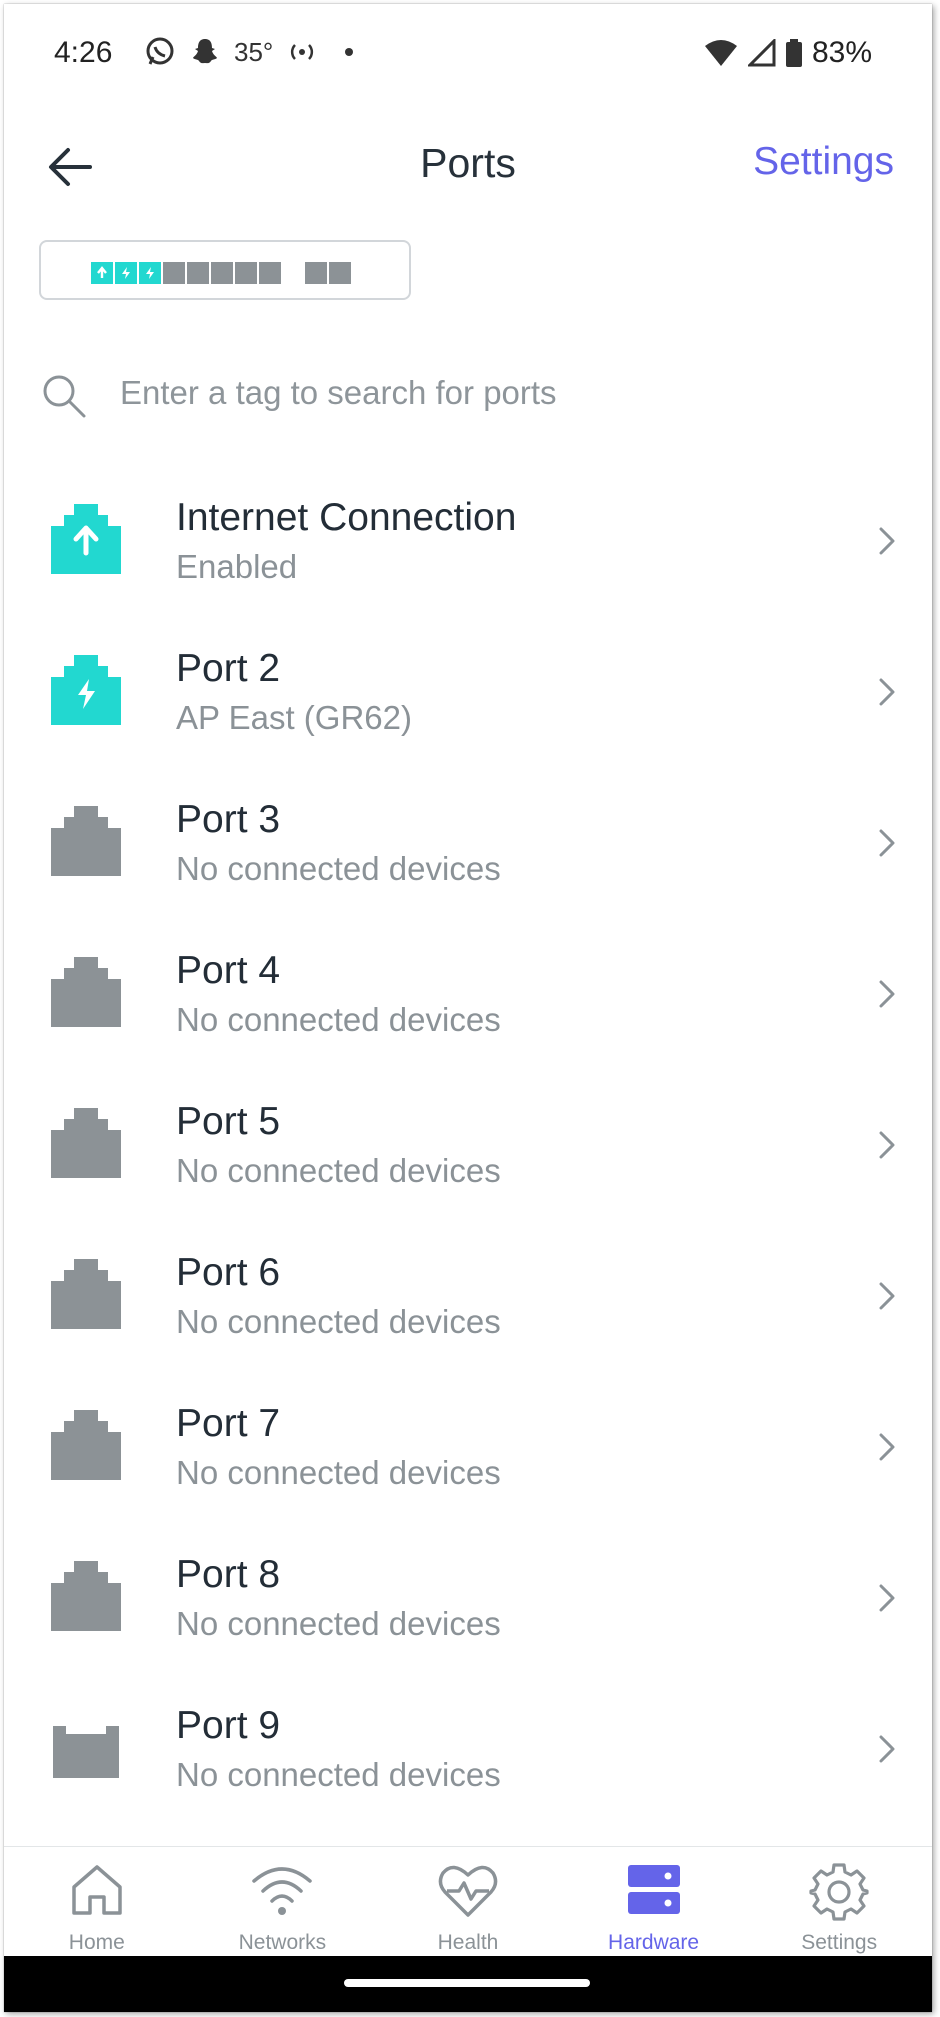 The image size is (940, 2017). I want to click on system-icons: 83%, so click(788, 53).